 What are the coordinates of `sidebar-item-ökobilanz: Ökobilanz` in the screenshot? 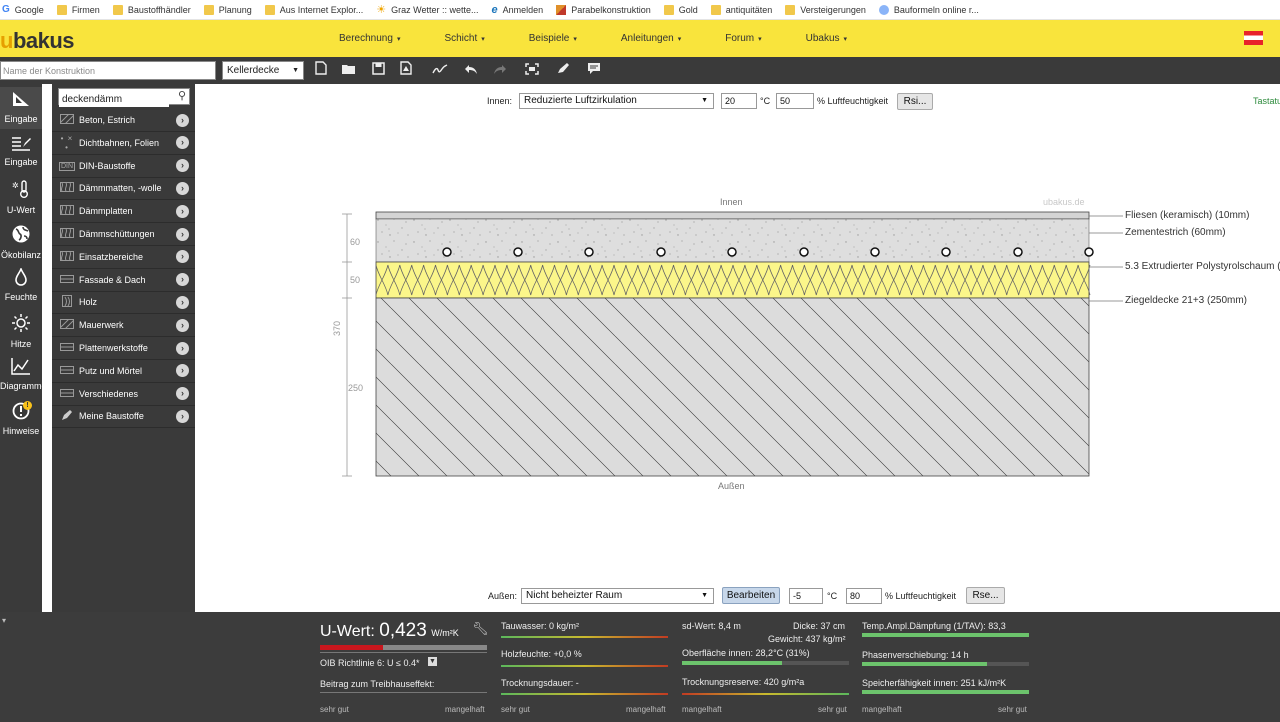 It's located at (21, 242).